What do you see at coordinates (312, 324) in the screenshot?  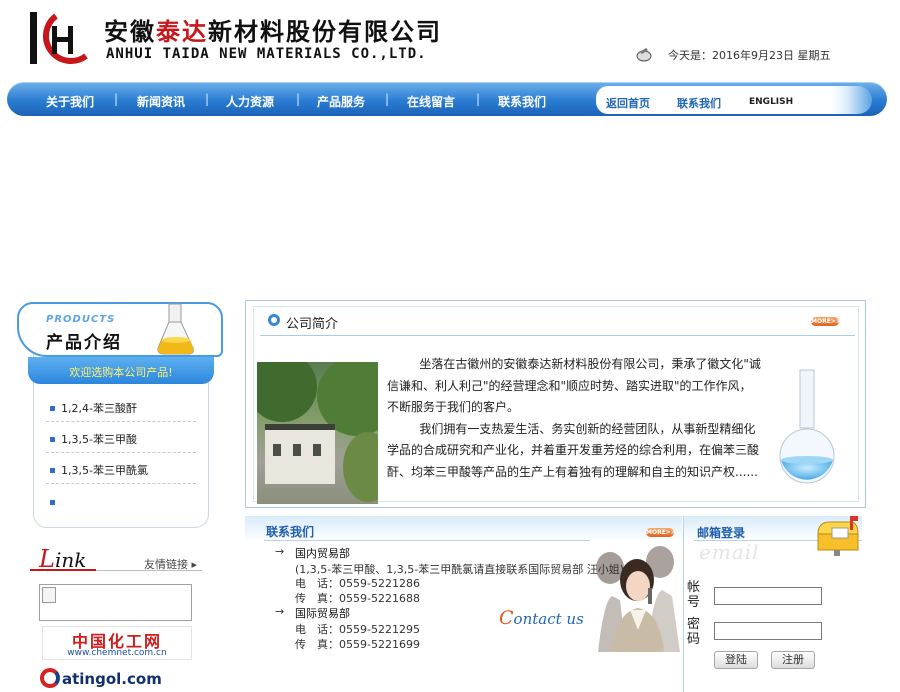 I see `company-intro-title: 公司简介` at bounding box center [312, 324].